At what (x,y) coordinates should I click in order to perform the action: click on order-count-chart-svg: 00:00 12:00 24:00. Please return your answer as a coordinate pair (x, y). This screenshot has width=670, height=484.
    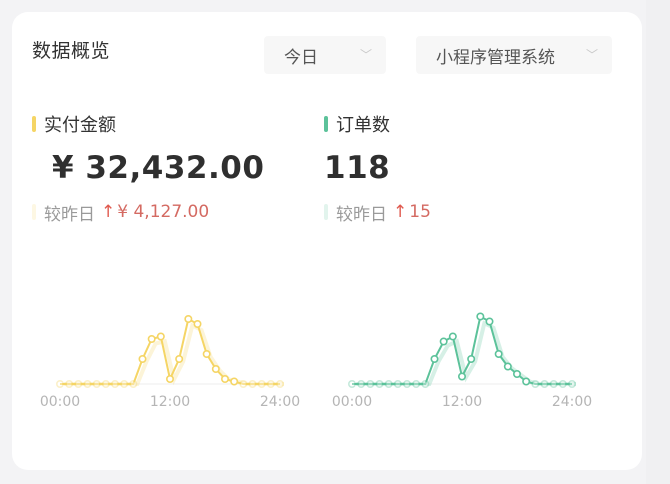
    Looking at the image, I should click on (462, 361).